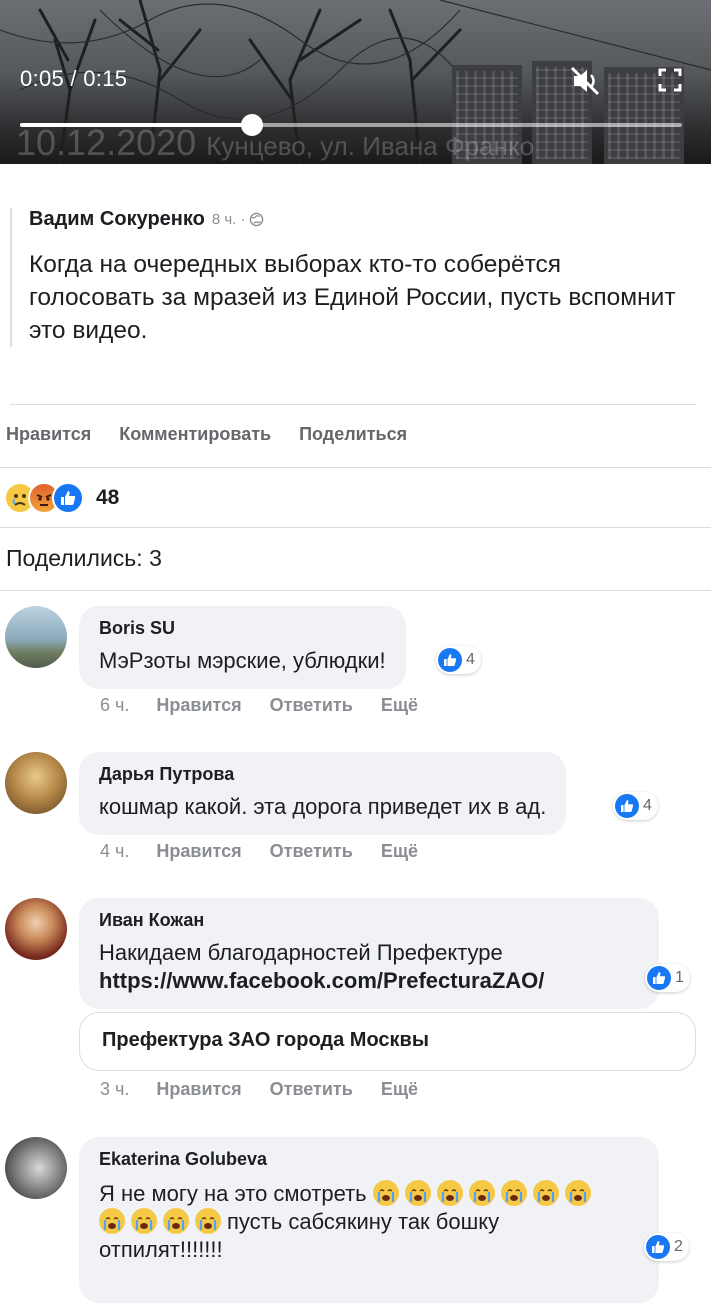  I want to click on like-button: Нравится, so click(48, 434).